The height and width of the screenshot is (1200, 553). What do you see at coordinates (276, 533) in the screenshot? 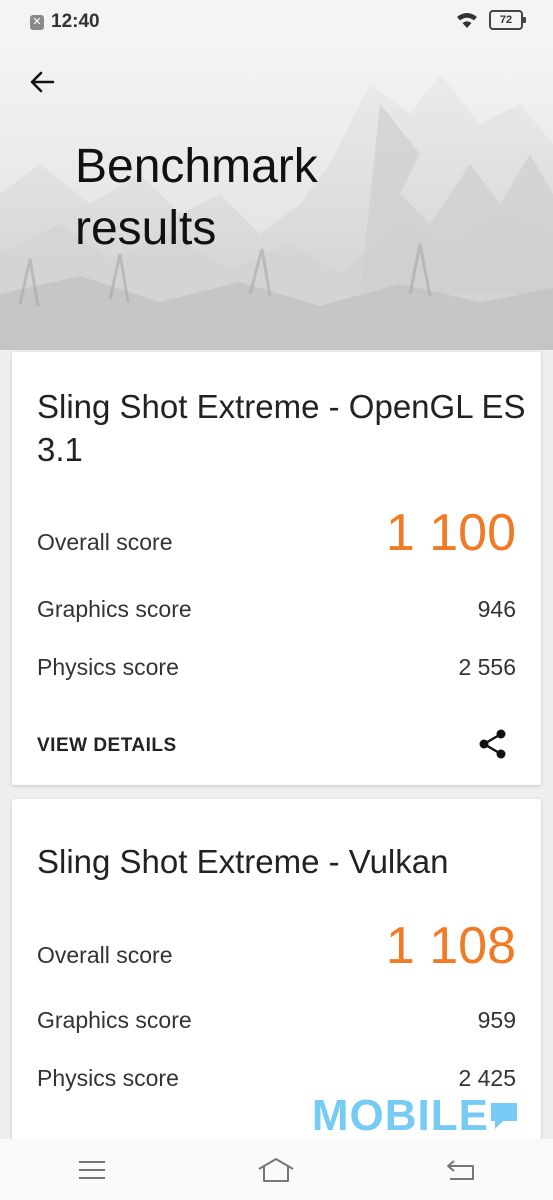
I see `overall-score-row: Overall score 1 100` at bounding box center [276, 533].